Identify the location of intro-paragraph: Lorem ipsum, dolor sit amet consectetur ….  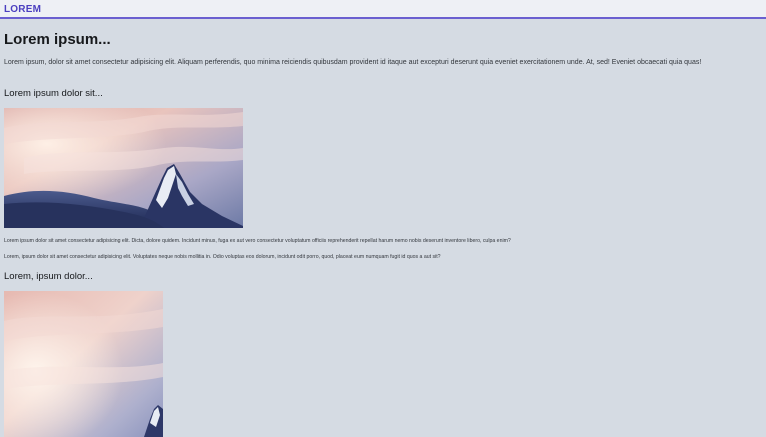
(353, 62).